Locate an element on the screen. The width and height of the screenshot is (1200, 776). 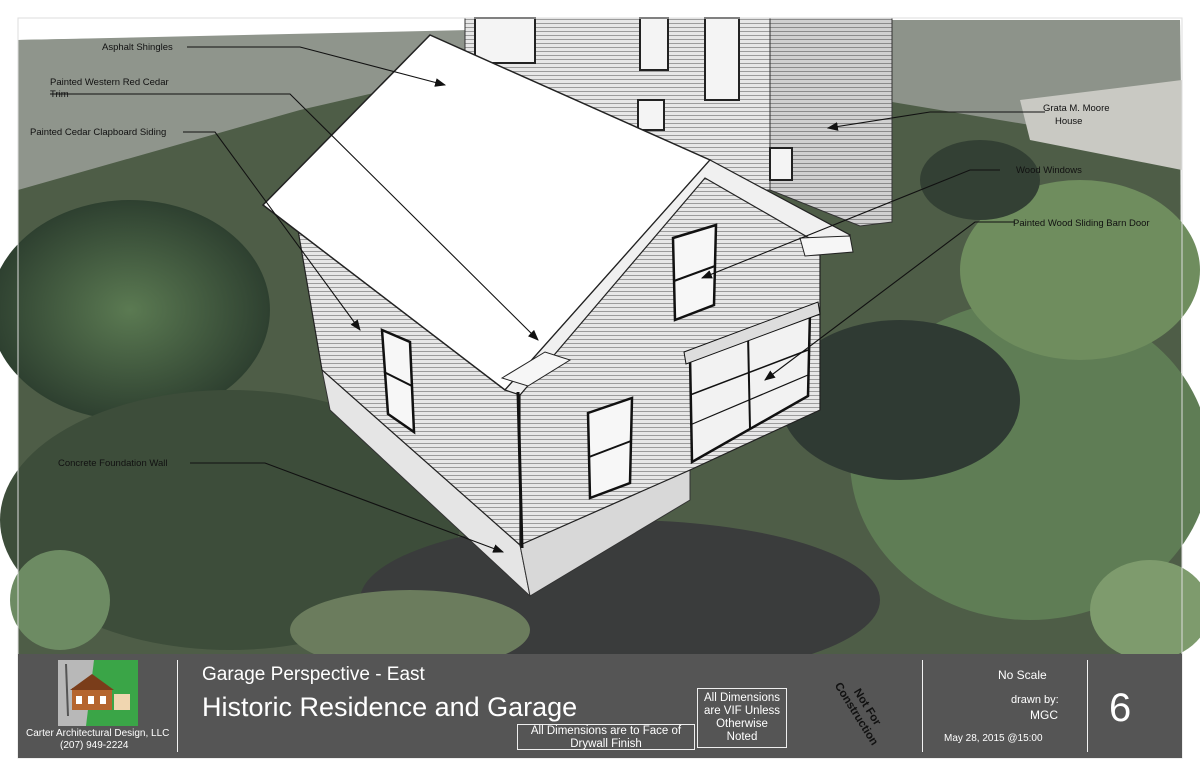
vif-note-line1: All Dimensions is located at coordinates (742, 698).